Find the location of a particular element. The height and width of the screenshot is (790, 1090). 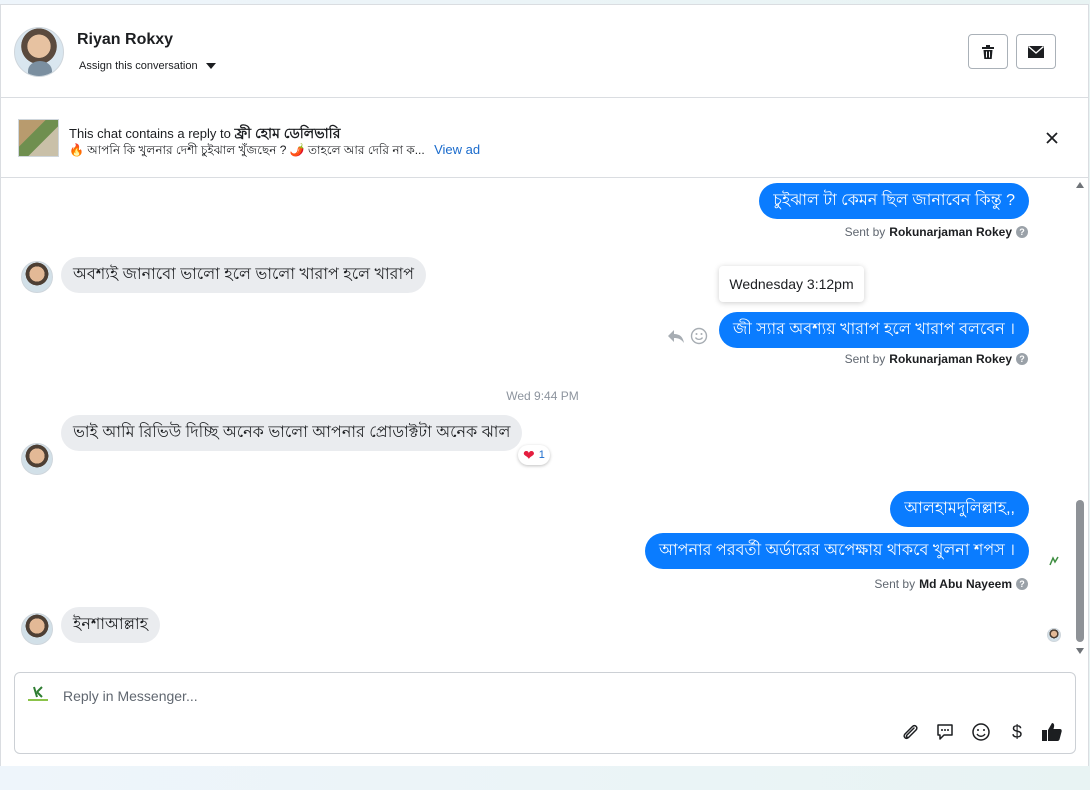

attach-button is located at coordinates (910, 732).